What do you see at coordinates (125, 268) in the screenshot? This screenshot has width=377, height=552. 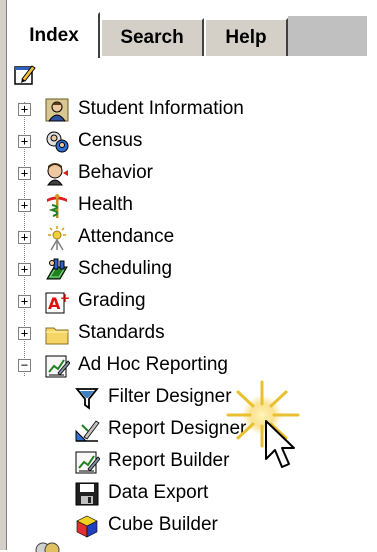 I see `tree-item-label: Scheduling` at bounding box center [125, 268].